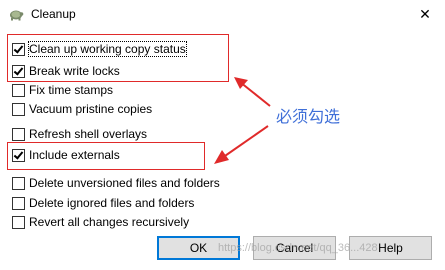  I want to click on cancel-label: Cancel, so click(294, 248).